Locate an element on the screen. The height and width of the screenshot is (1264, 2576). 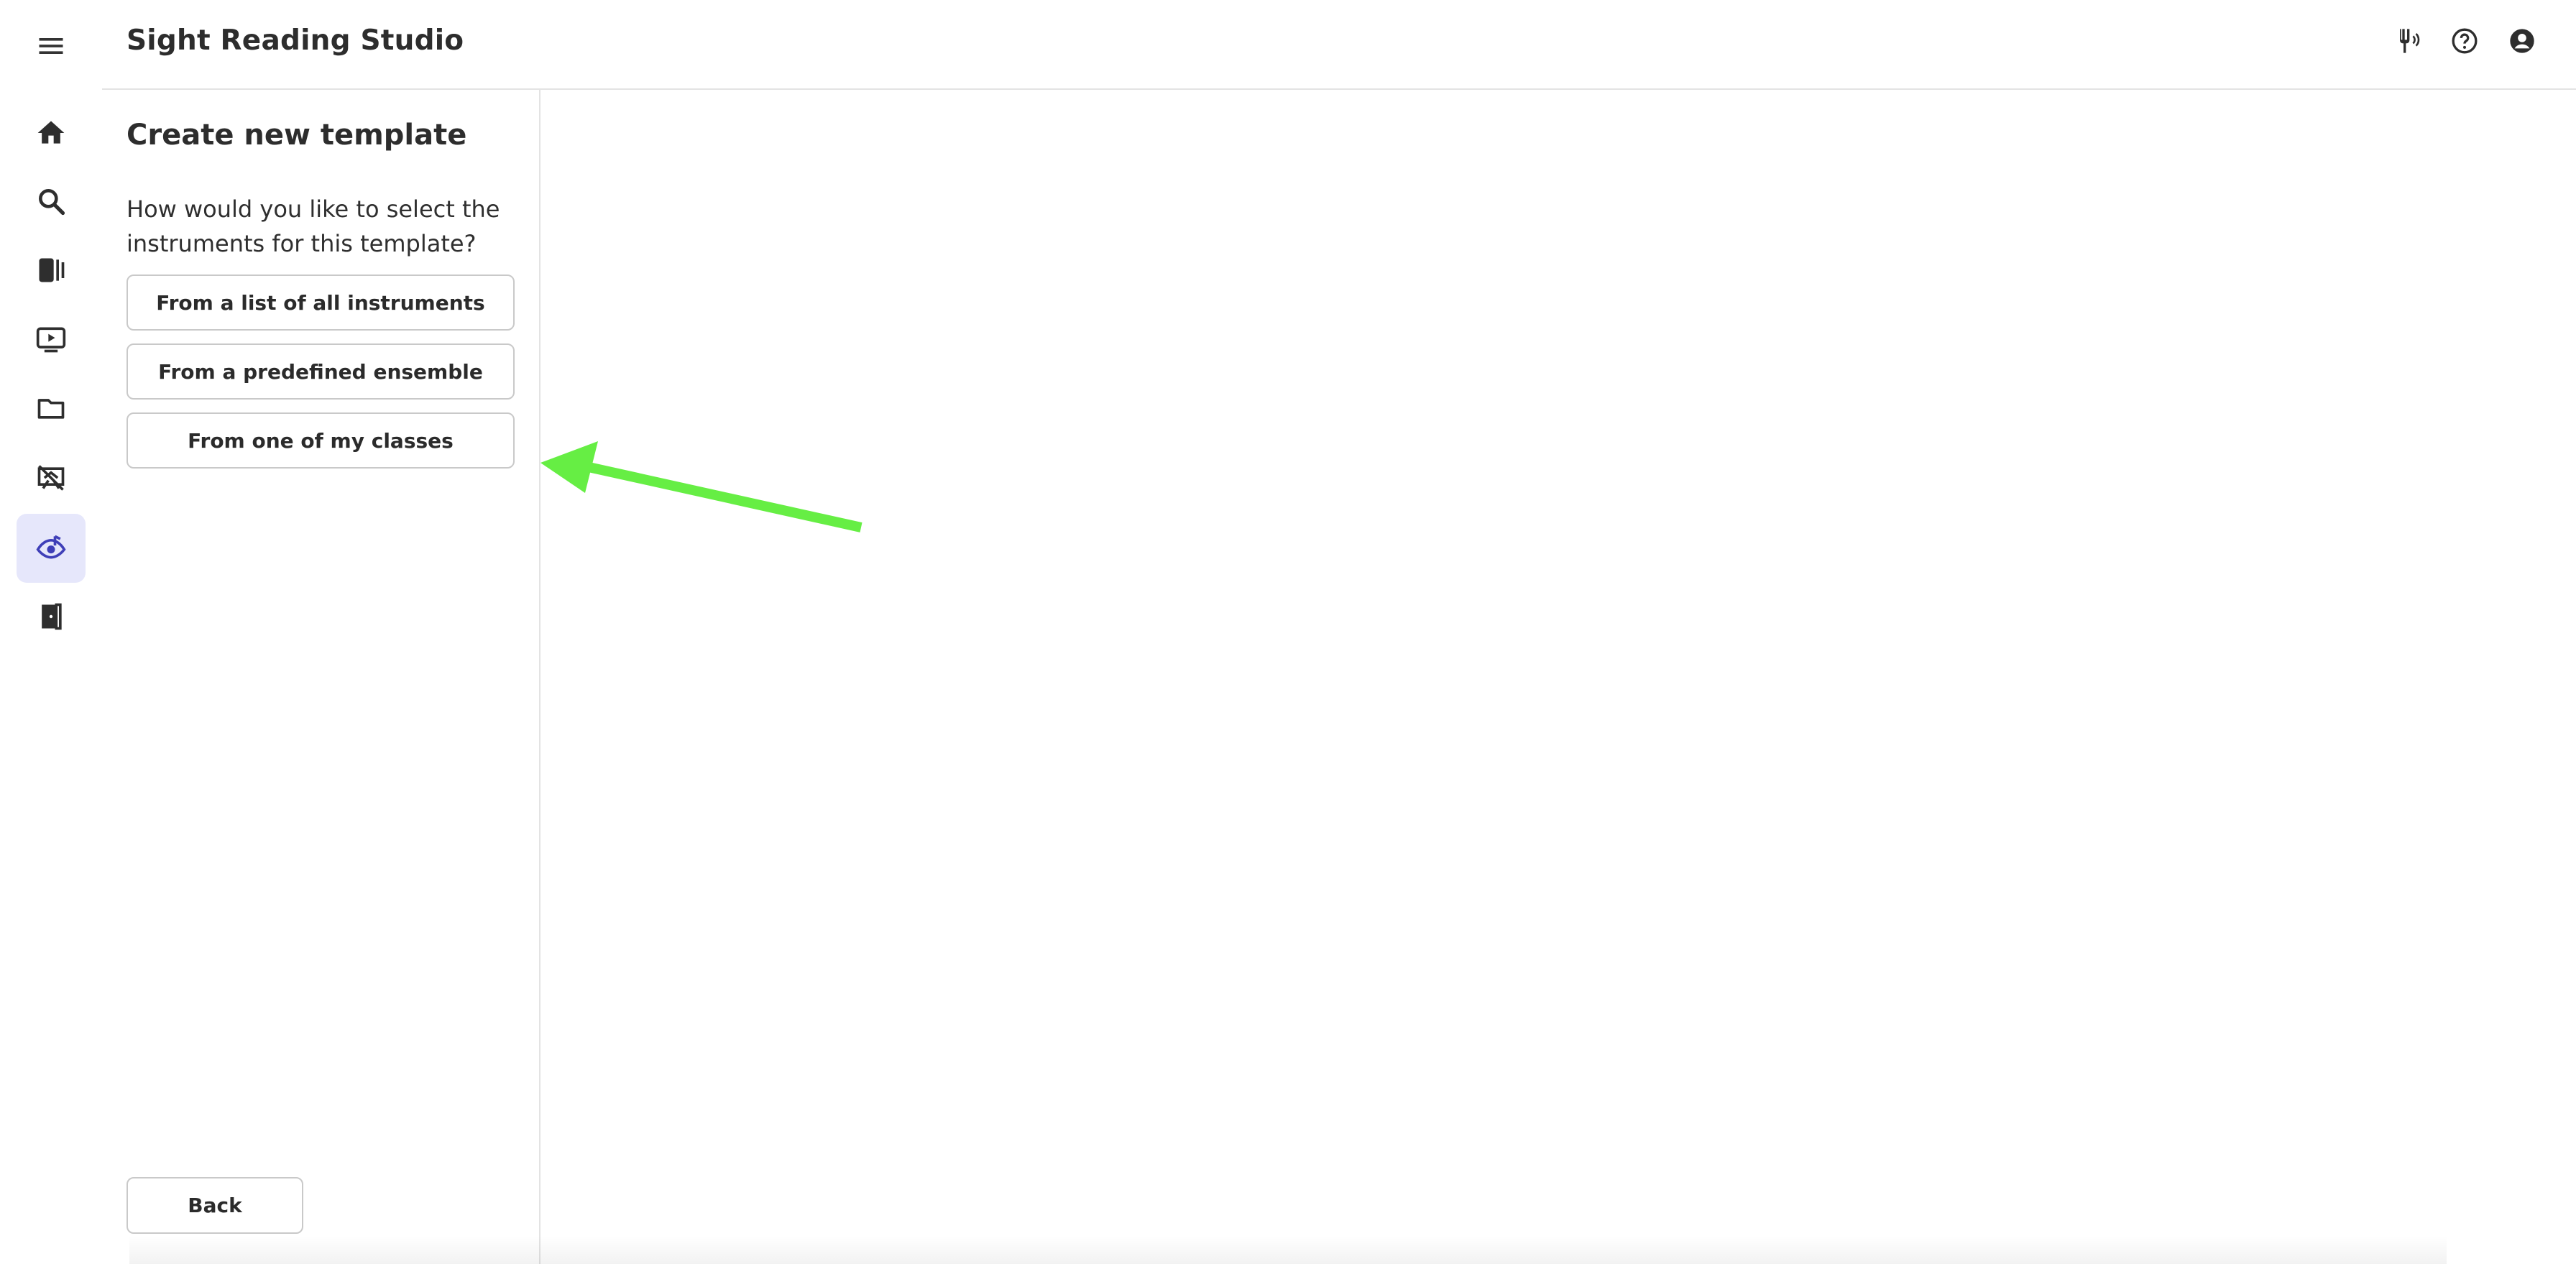
account-icon is located at coordinates (2522, 42).